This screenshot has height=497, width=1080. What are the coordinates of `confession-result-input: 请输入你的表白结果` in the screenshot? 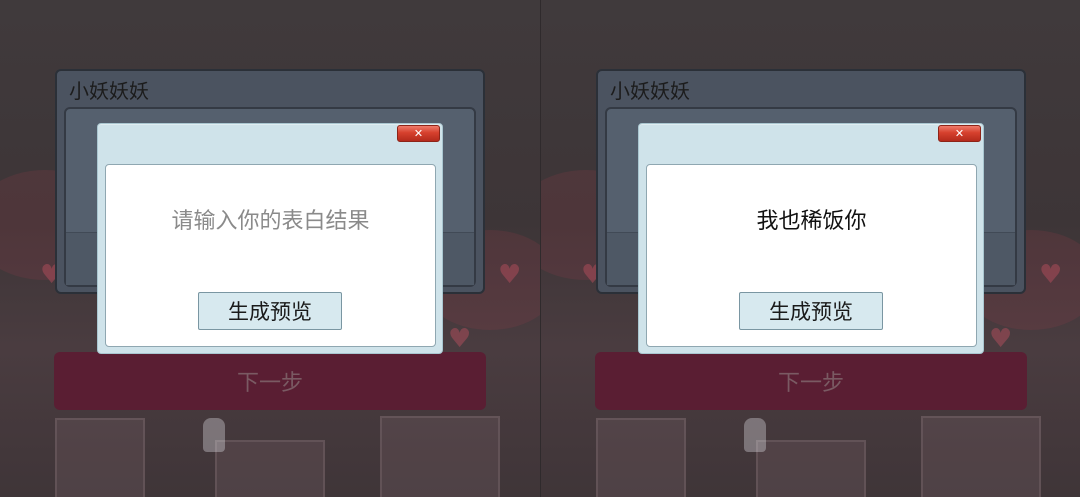 It's located at (270, 219).